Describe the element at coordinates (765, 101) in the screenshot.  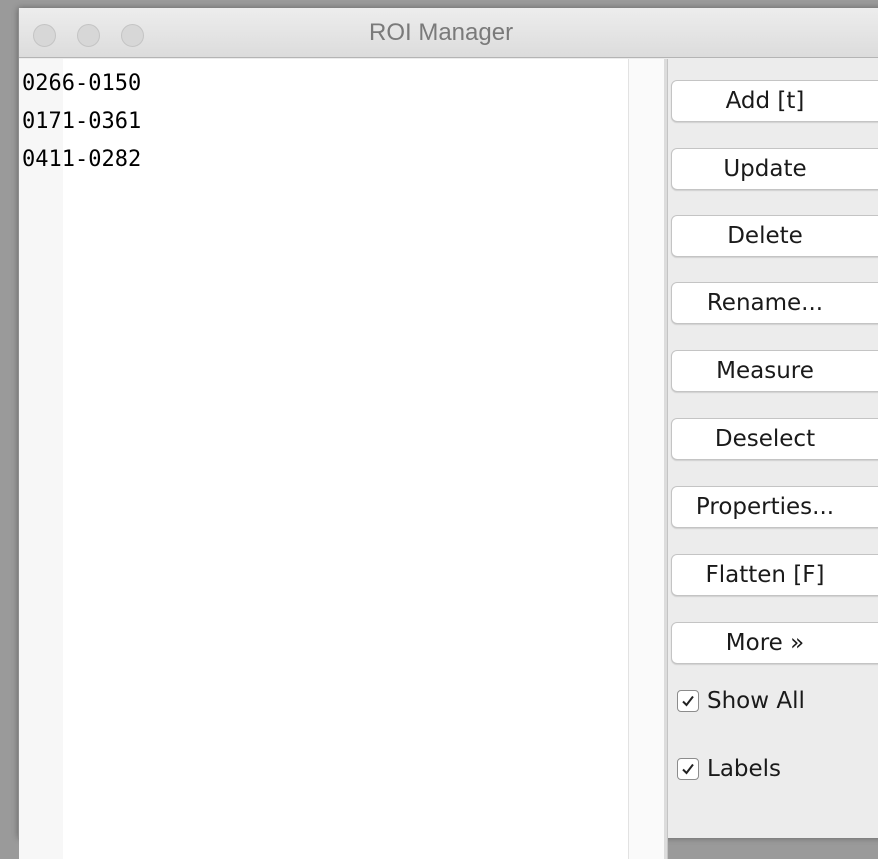
I see `add-button-label: Add [t]` at that location.